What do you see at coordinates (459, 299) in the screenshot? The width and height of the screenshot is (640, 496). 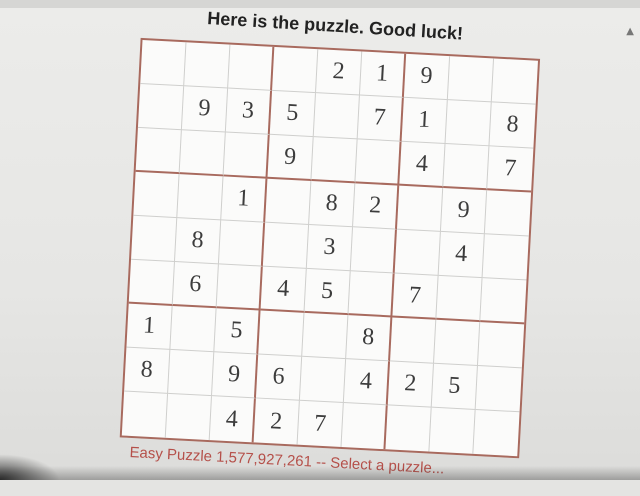 I see `sudoku-cell-r6c8` at bounding box center [459, 299].